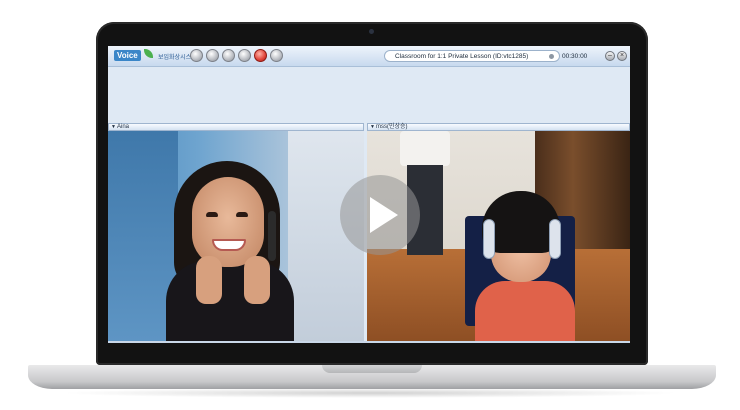 The width and height of the screenshot is (740, 410). What do you see at coordinates (551, 56) in the screenshot?
I see `timer-status-icon` at bounding box center [551, 56].